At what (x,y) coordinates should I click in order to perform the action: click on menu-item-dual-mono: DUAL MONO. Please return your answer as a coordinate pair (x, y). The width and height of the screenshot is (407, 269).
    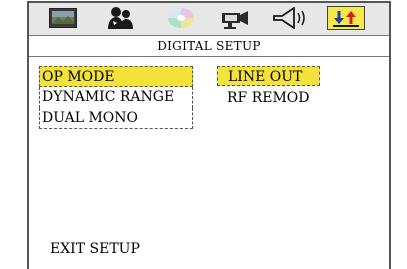
    Looking at the image, I should click on (116, 118).